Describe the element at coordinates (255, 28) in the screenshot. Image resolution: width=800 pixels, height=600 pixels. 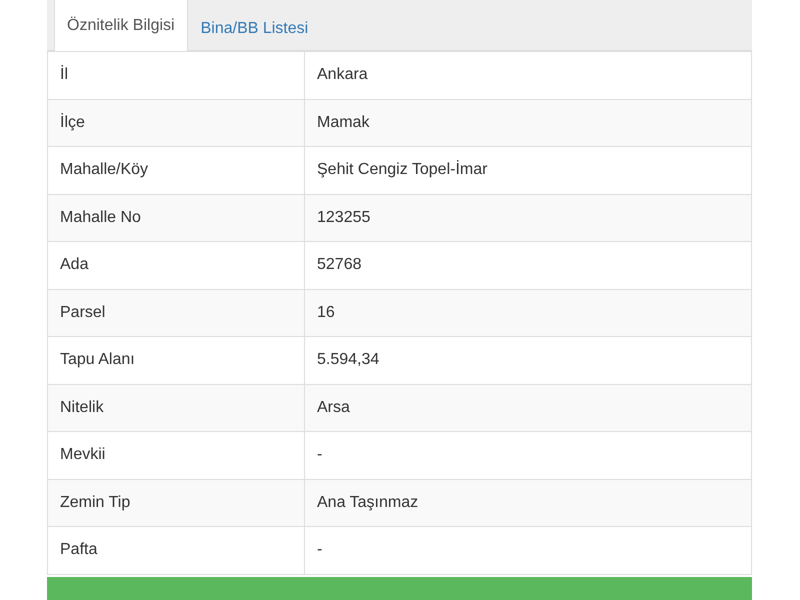
I see `tab: Bina/BB Listesi` at that location.